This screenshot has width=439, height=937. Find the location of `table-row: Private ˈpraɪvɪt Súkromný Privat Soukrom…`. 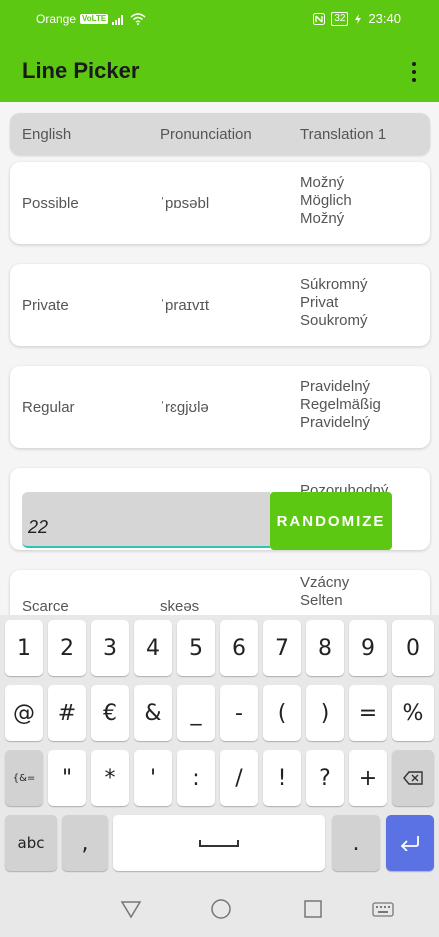

table-row: Private ˈpraɪvɪt Súkromný Privat Soukrom… is located at coordinates (220, 305).